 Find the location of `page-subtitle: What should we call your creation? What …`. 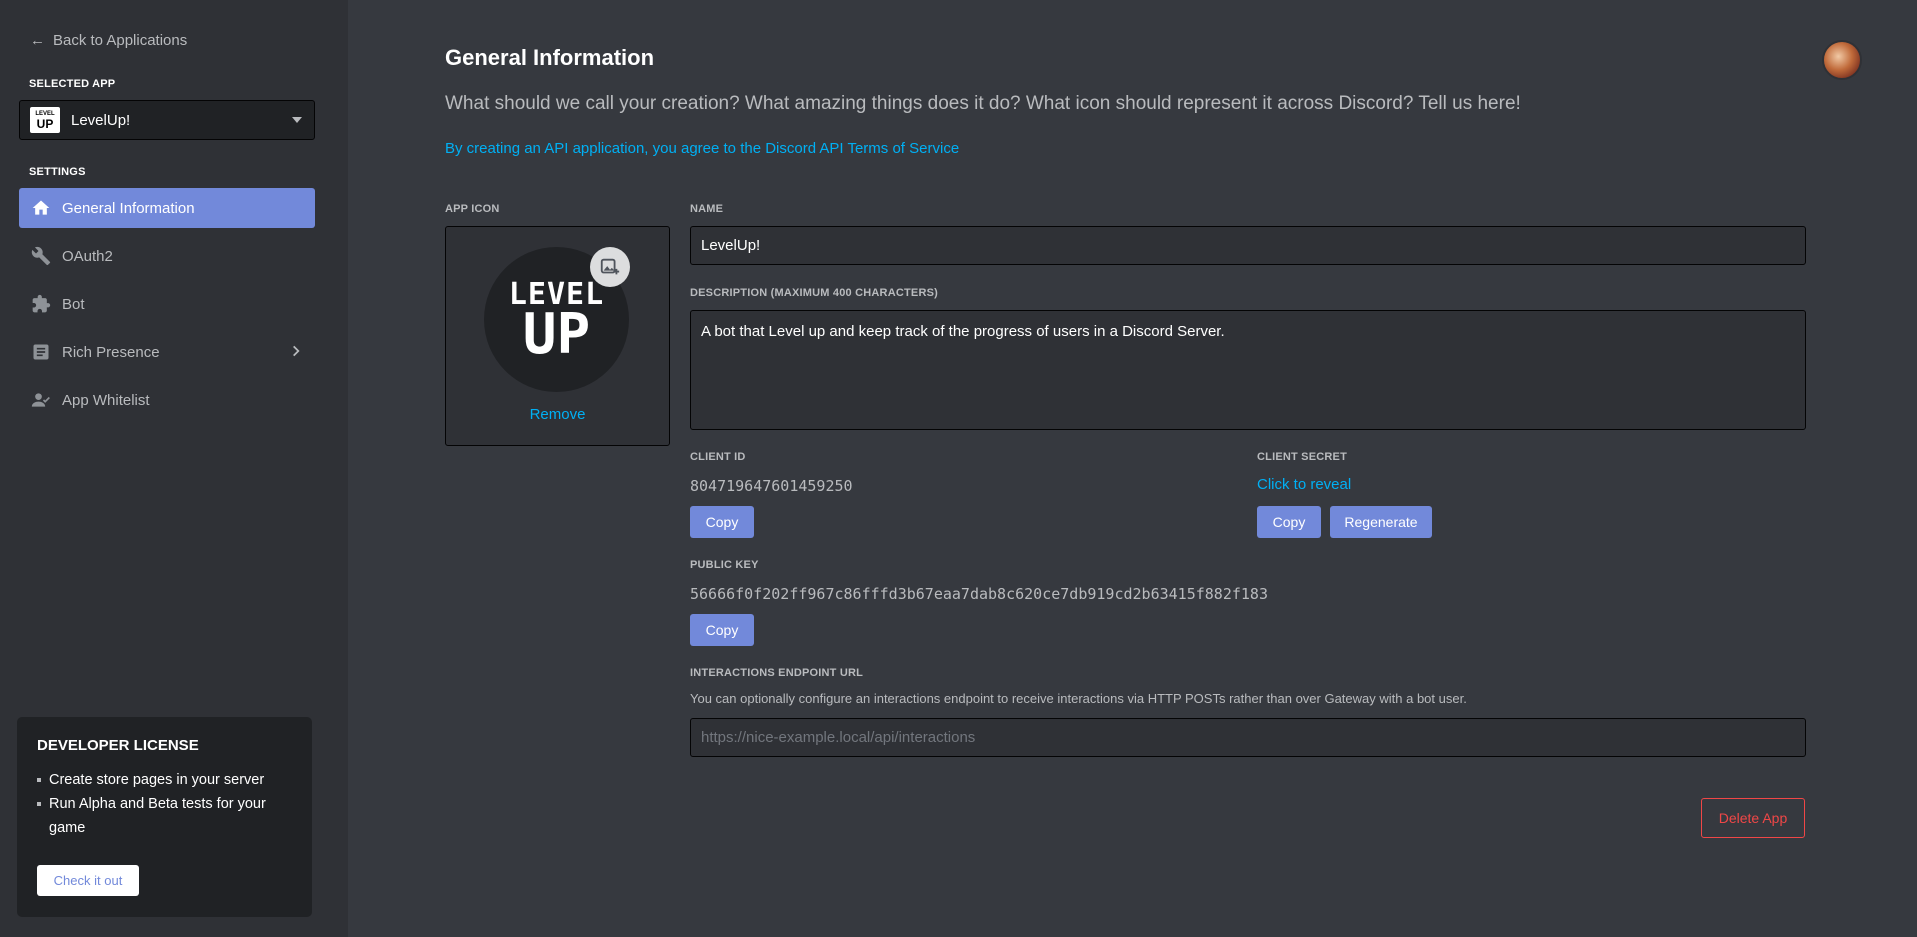

page-subtitle: What should we call your creation? What … is located at coordinates (983, 103).